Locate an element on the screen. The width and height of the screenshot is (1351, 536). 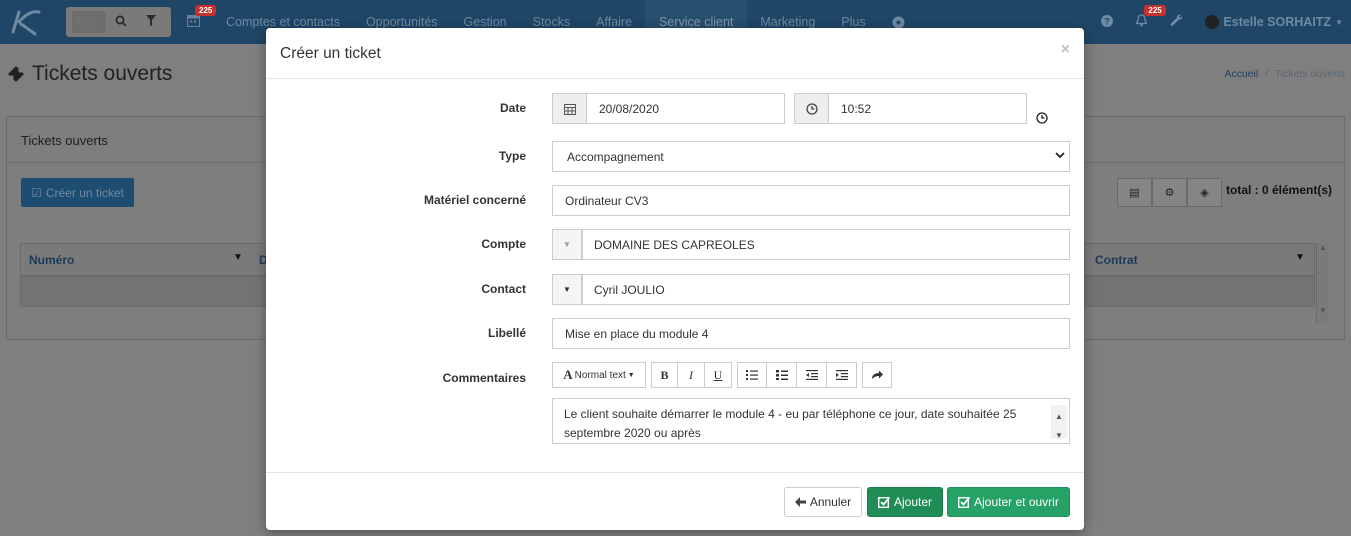
breadcrumb-current: Tickets ouverts is located at coordinates (1309, 74).